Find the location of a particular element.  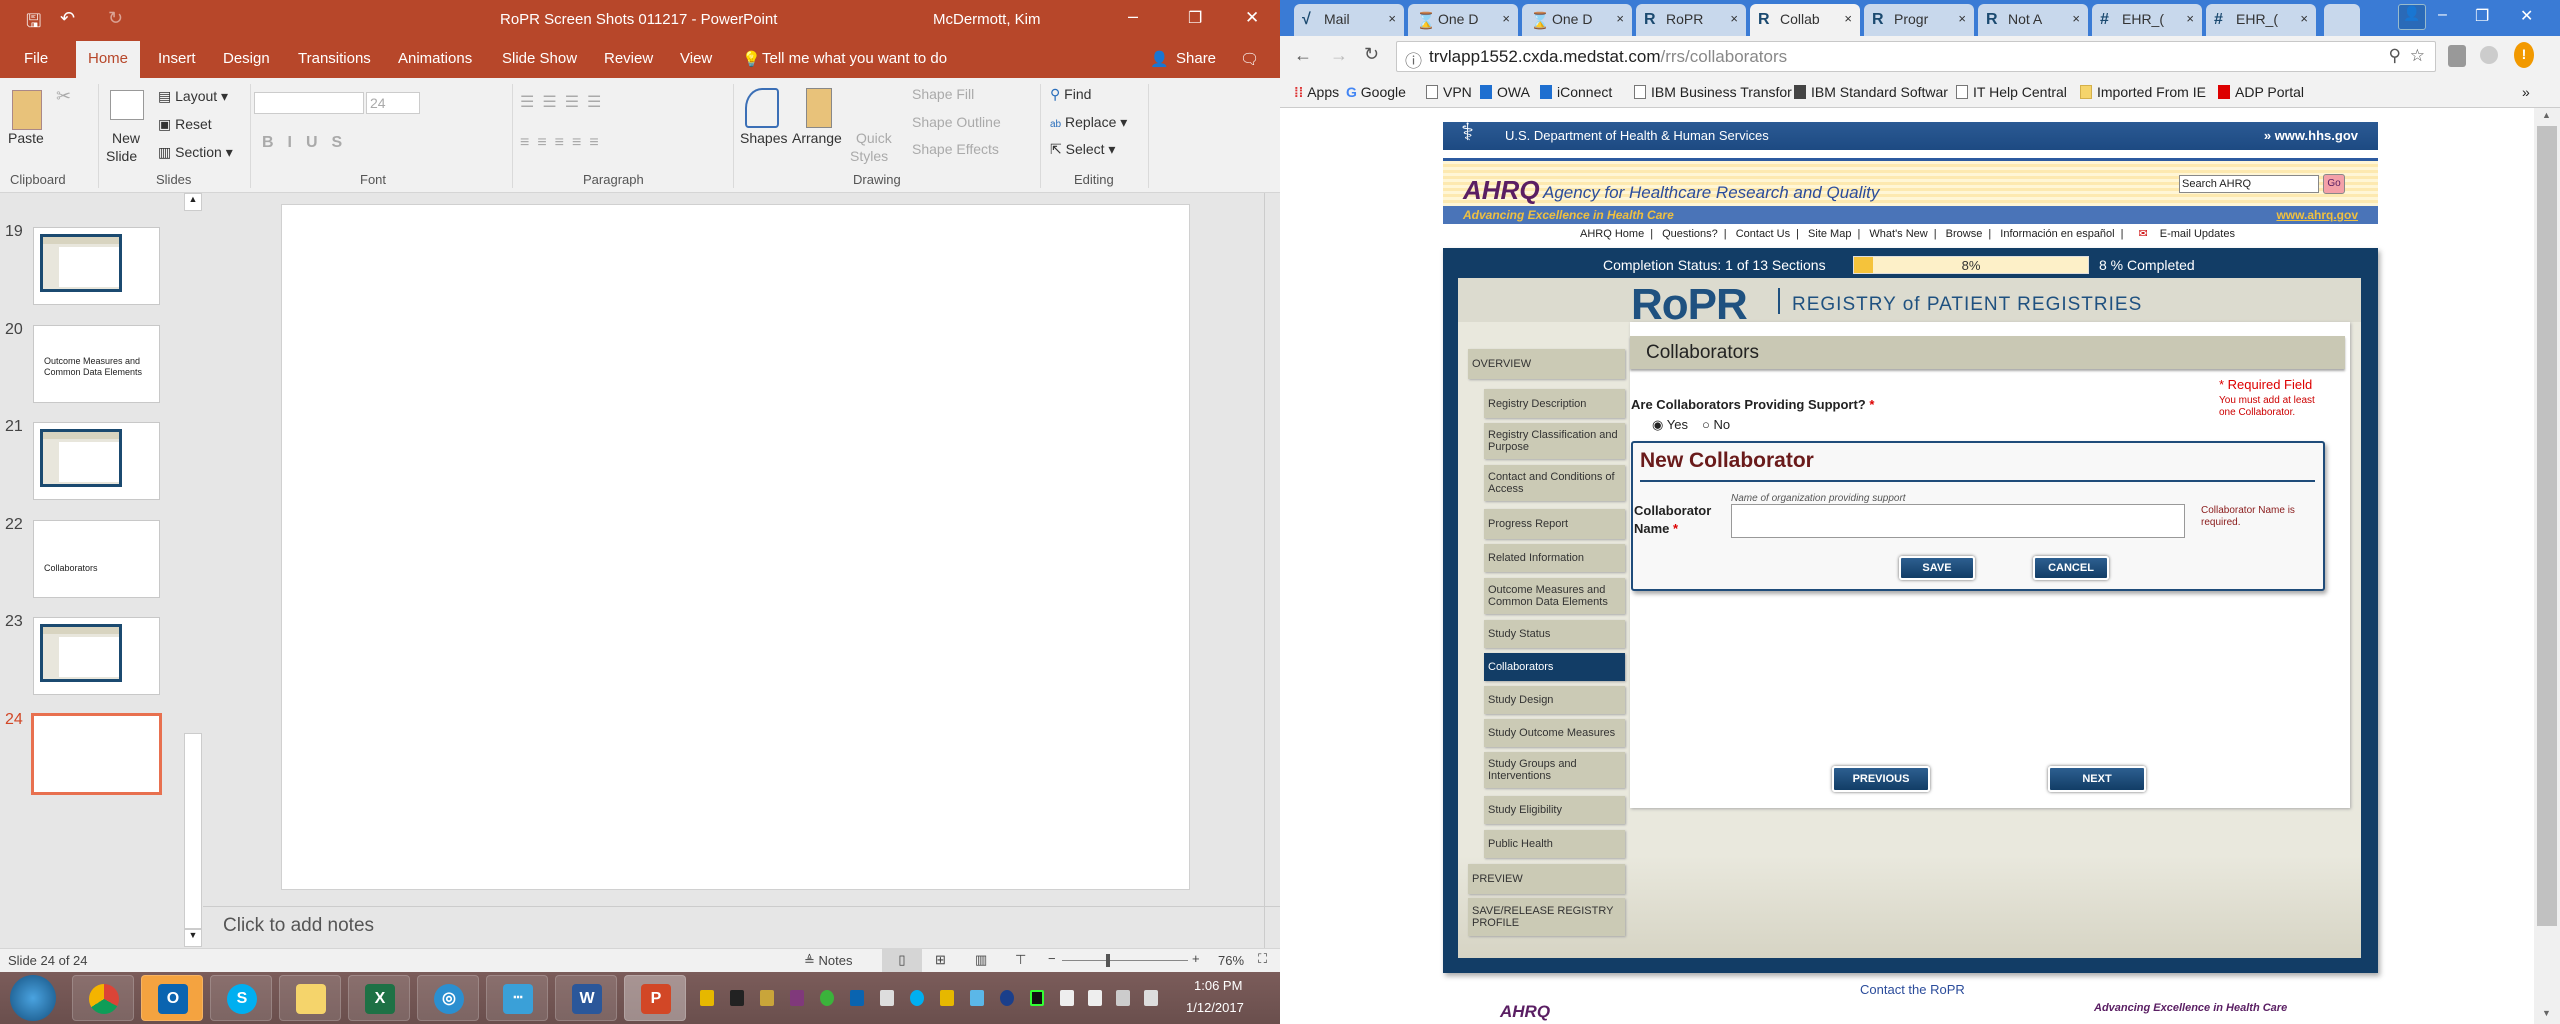

normal-view-icon: ▯ is located at coordinates (902, 960).